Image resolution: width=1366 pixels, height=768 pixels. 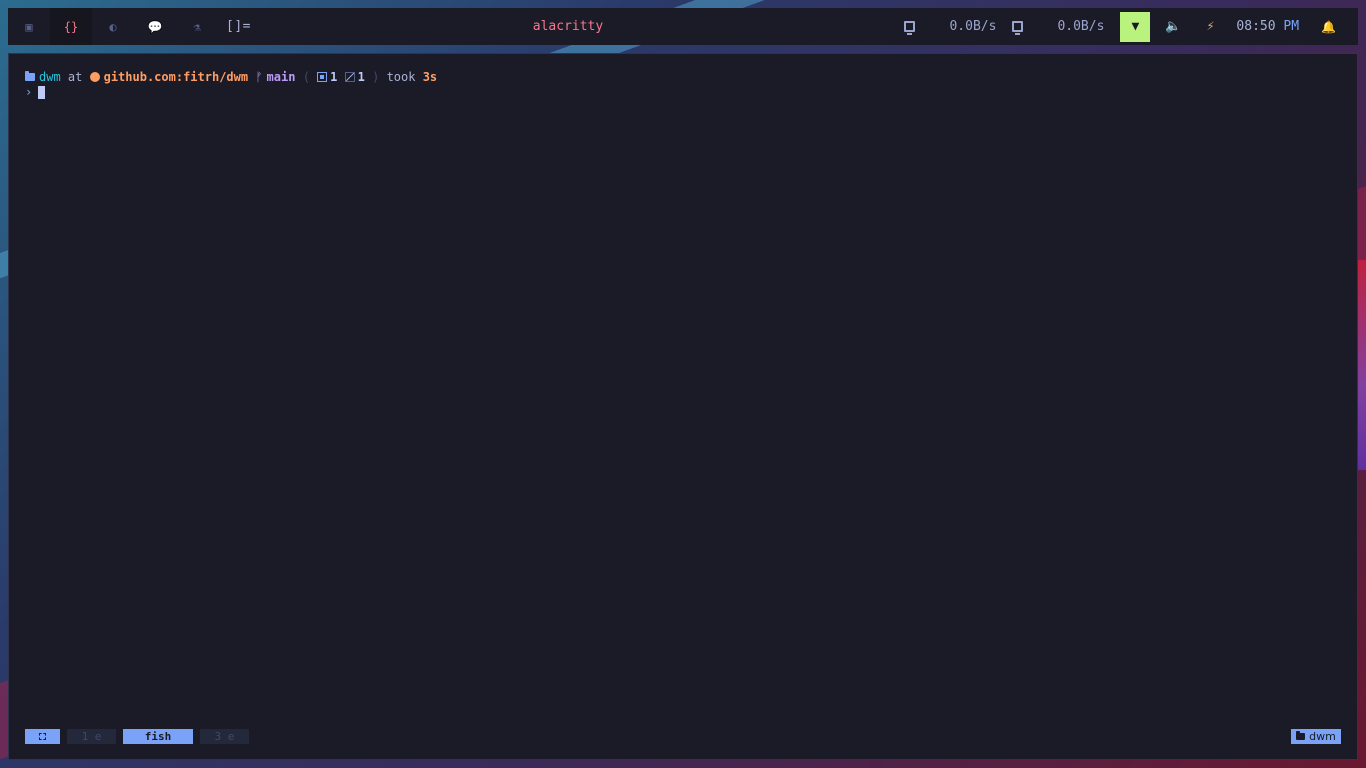 What do you see at coordinates (158, 736) in the screenshot?
I see `tmux-window-2: fish` at bounding box center [158, 736].